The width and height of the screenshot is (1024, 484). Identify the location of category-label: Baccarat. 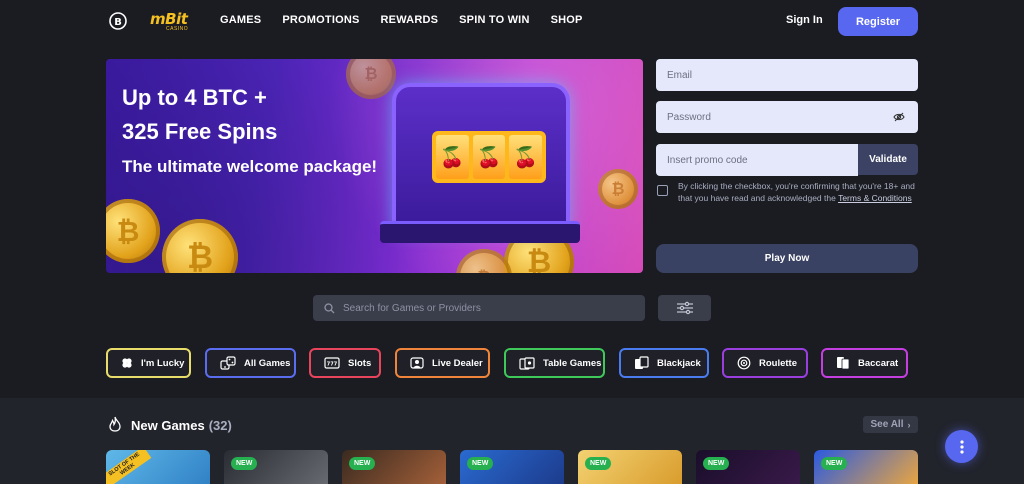
(878, 363).